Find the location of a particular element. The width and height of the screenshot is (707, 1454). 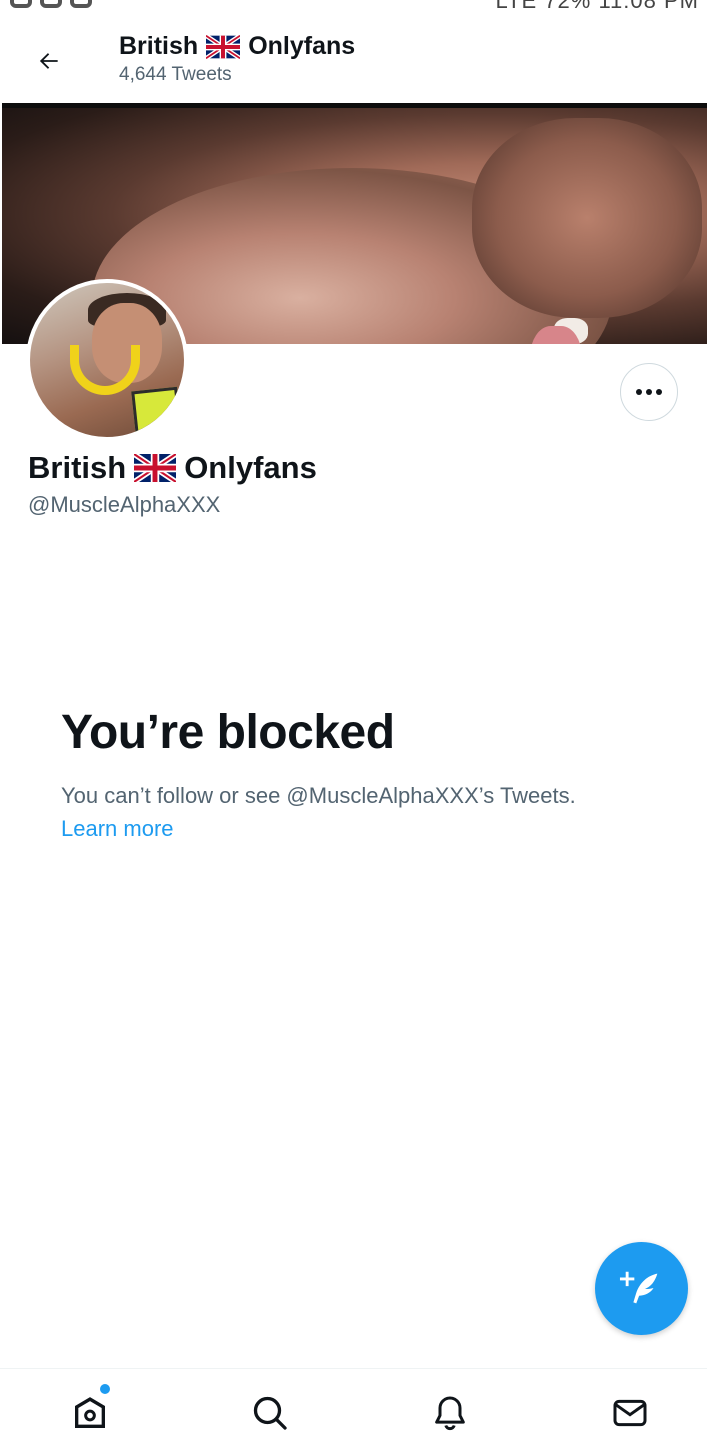

header-title: British Onlyfans is located at coordinates (237, 46).